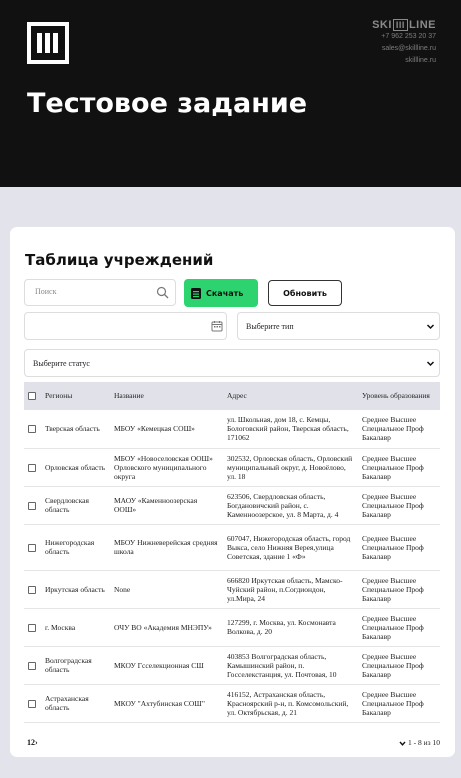 The width and height of the screenshot is (461, 778). I want to click on type-select-value: Выберите тип, so click(270, 326).